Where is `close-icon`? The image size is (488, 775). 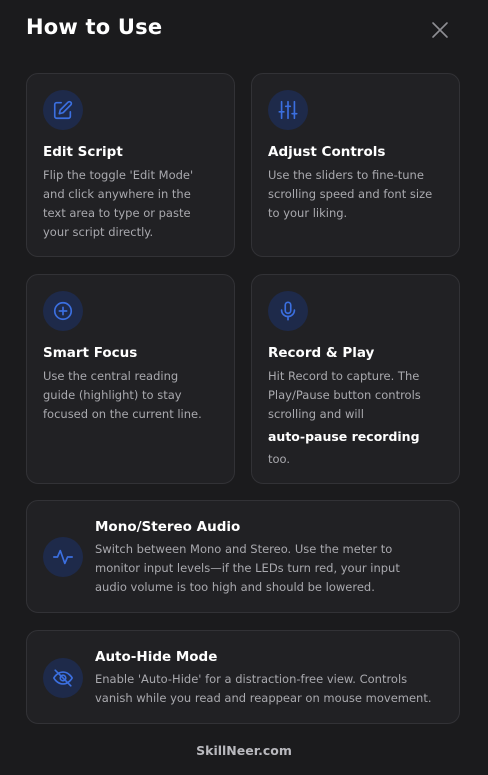
close-icon is located at coordinates (440, 30).